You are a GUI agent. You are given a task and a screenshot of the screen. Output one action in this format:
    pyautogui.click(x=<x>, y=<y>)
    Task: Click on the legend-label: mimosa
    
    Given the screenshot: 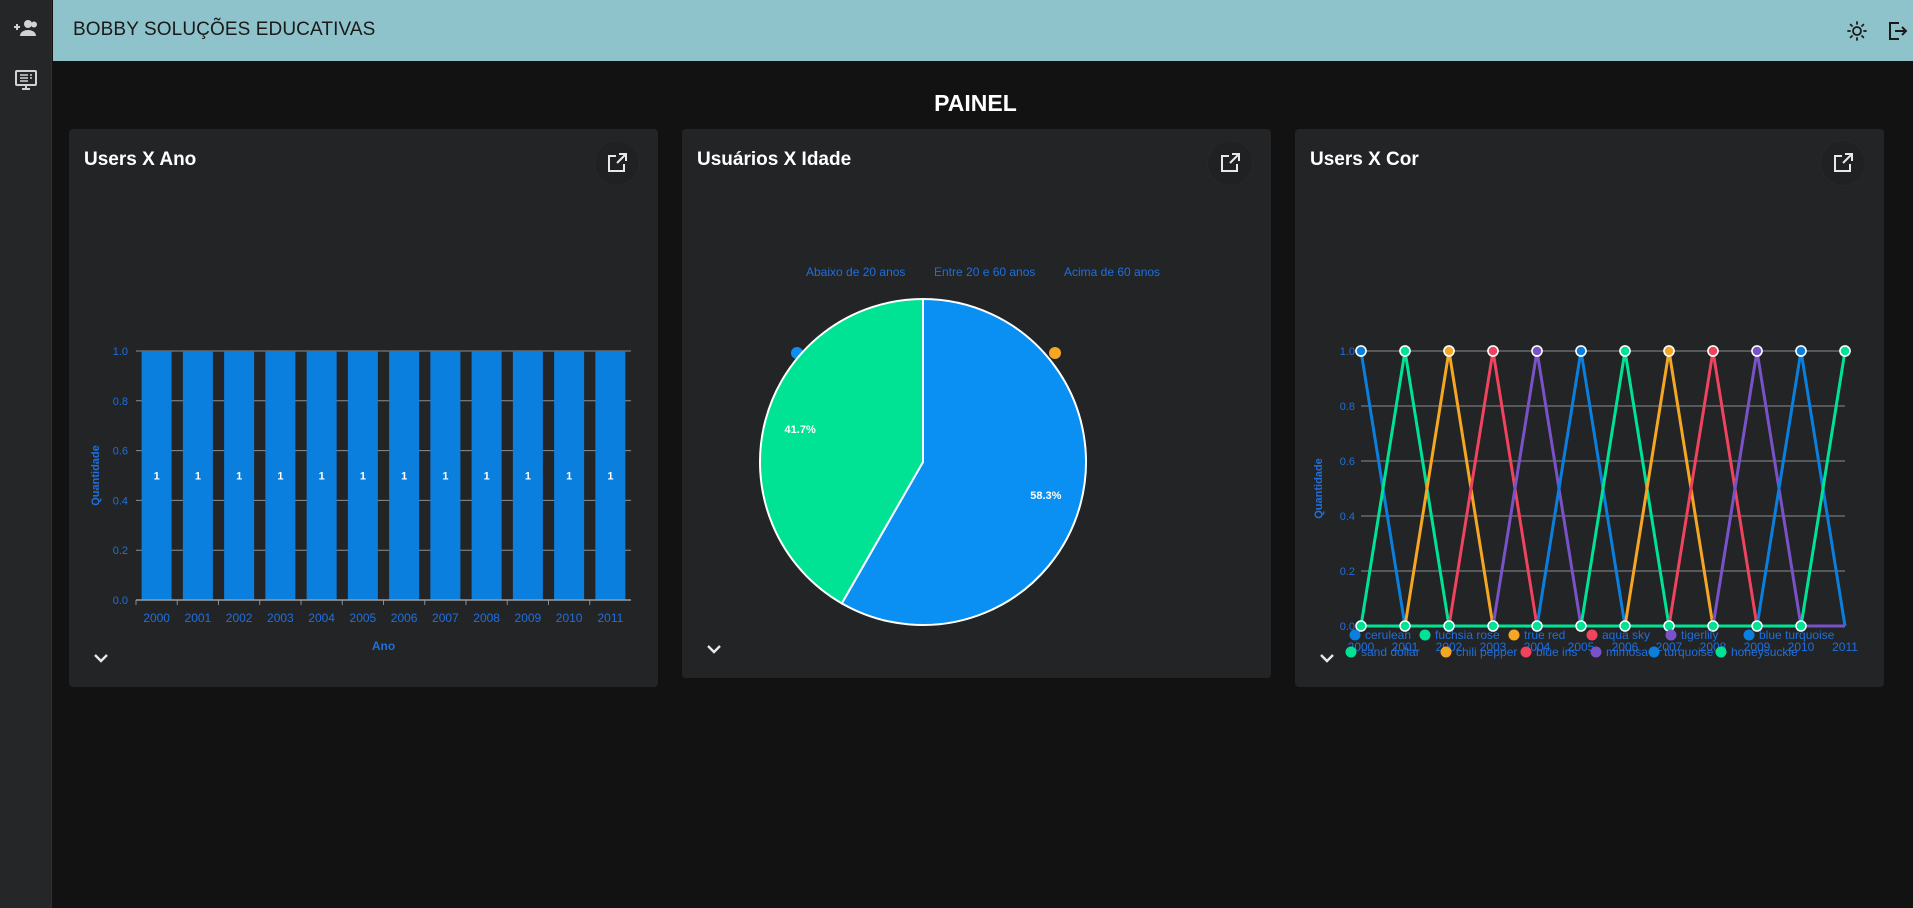 What is the action you would take?
    pyautogui.click(x=1627, y=652)
    